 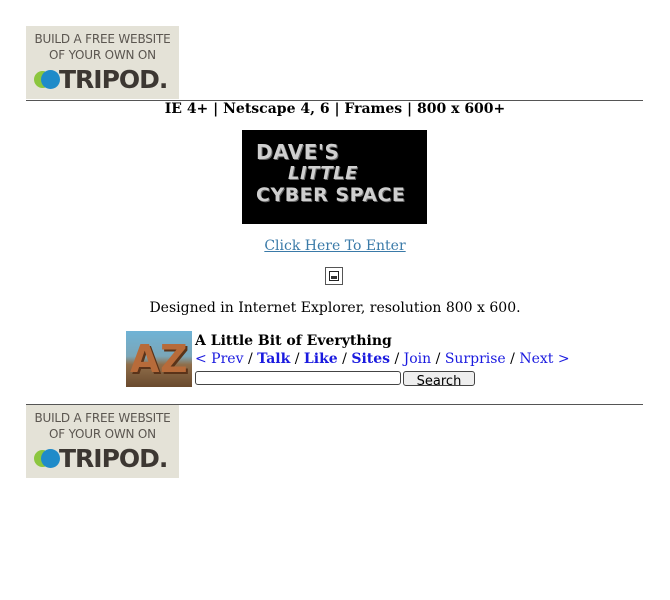 I want to click on enter-link-row: Click Here To Enter, so click(x=335, y=246).